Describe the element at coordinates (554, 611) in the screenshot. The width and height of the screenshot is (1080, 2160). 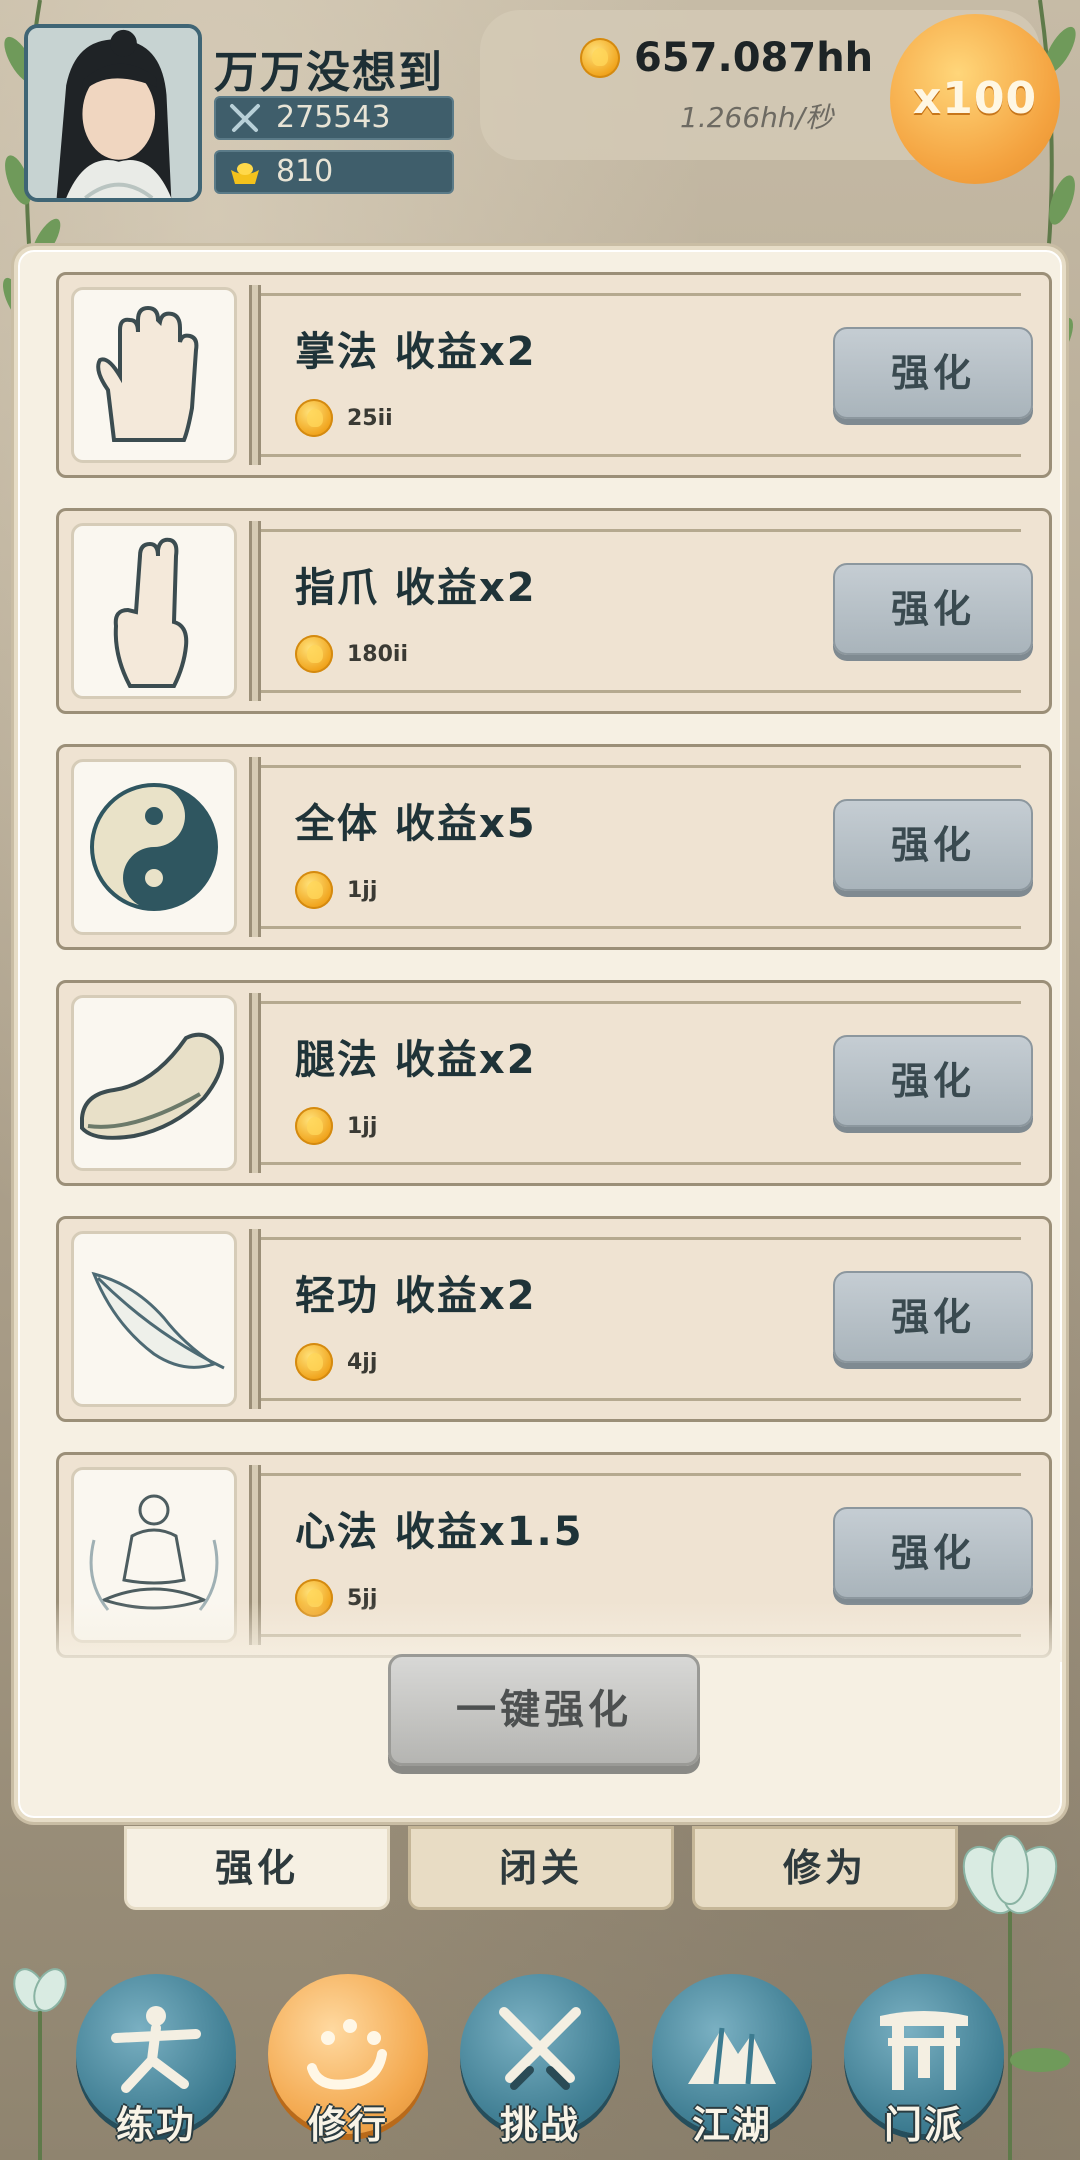
I see `upgrade-card: 指爪 收益x2 180ii 强化` at that location.